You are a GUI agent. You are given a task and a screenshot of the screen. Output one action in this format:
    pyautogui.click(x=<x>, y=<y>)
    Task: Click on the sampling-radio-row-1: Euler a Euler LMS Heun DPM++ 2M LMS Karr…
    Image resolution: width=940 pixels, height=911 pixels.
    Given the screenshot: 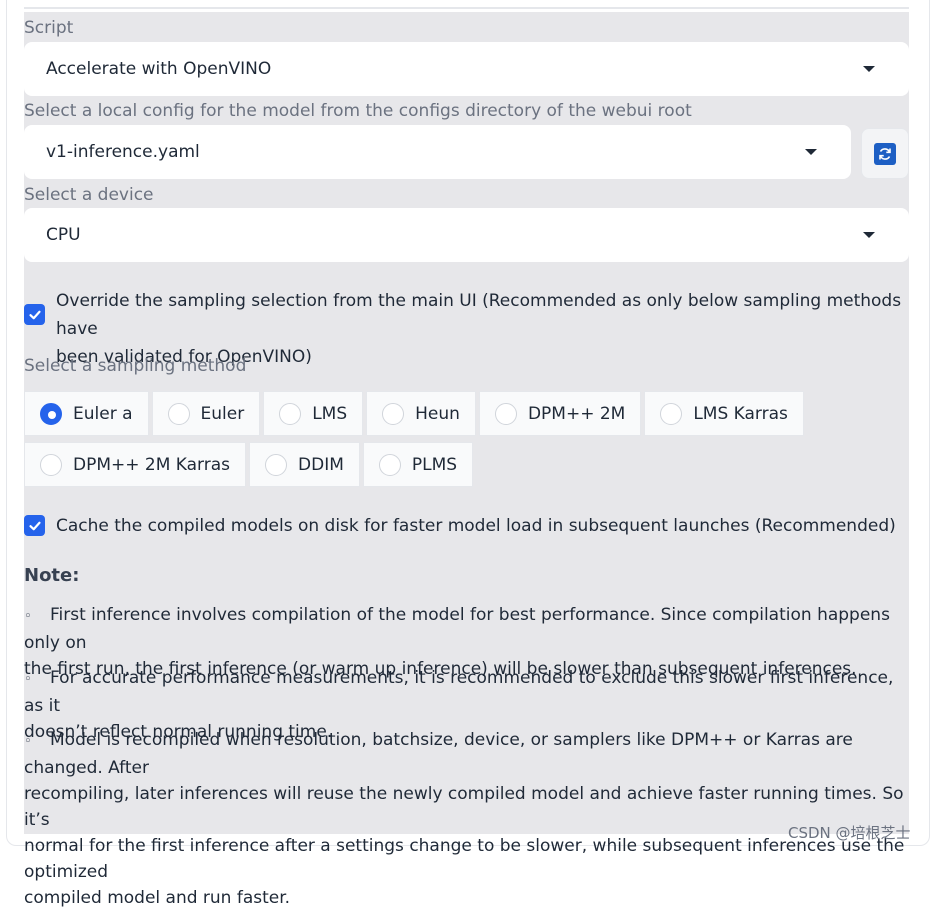 What is the action you would take?
    pyautogui.click(x=414, y=413)
    